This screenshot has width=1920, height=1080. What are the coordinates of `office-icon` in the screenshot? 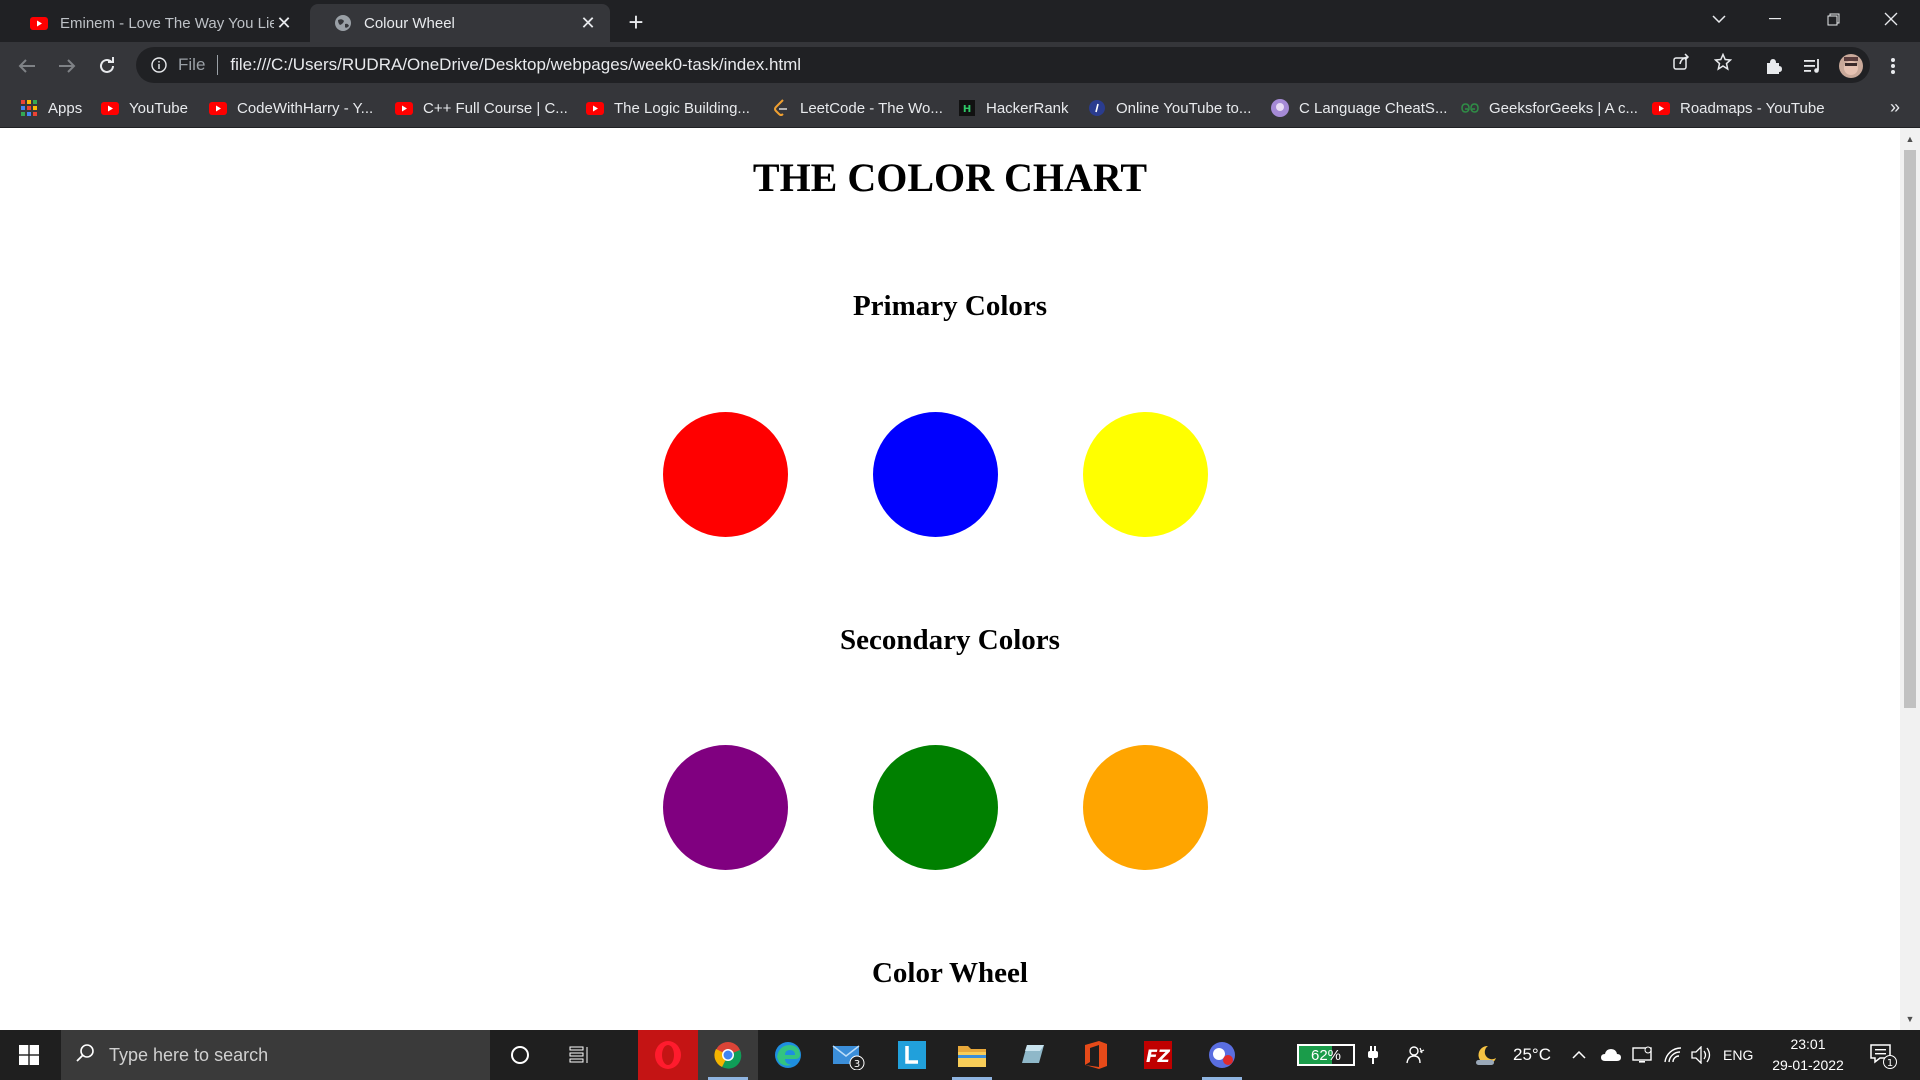 It's located at (1096, 1055).